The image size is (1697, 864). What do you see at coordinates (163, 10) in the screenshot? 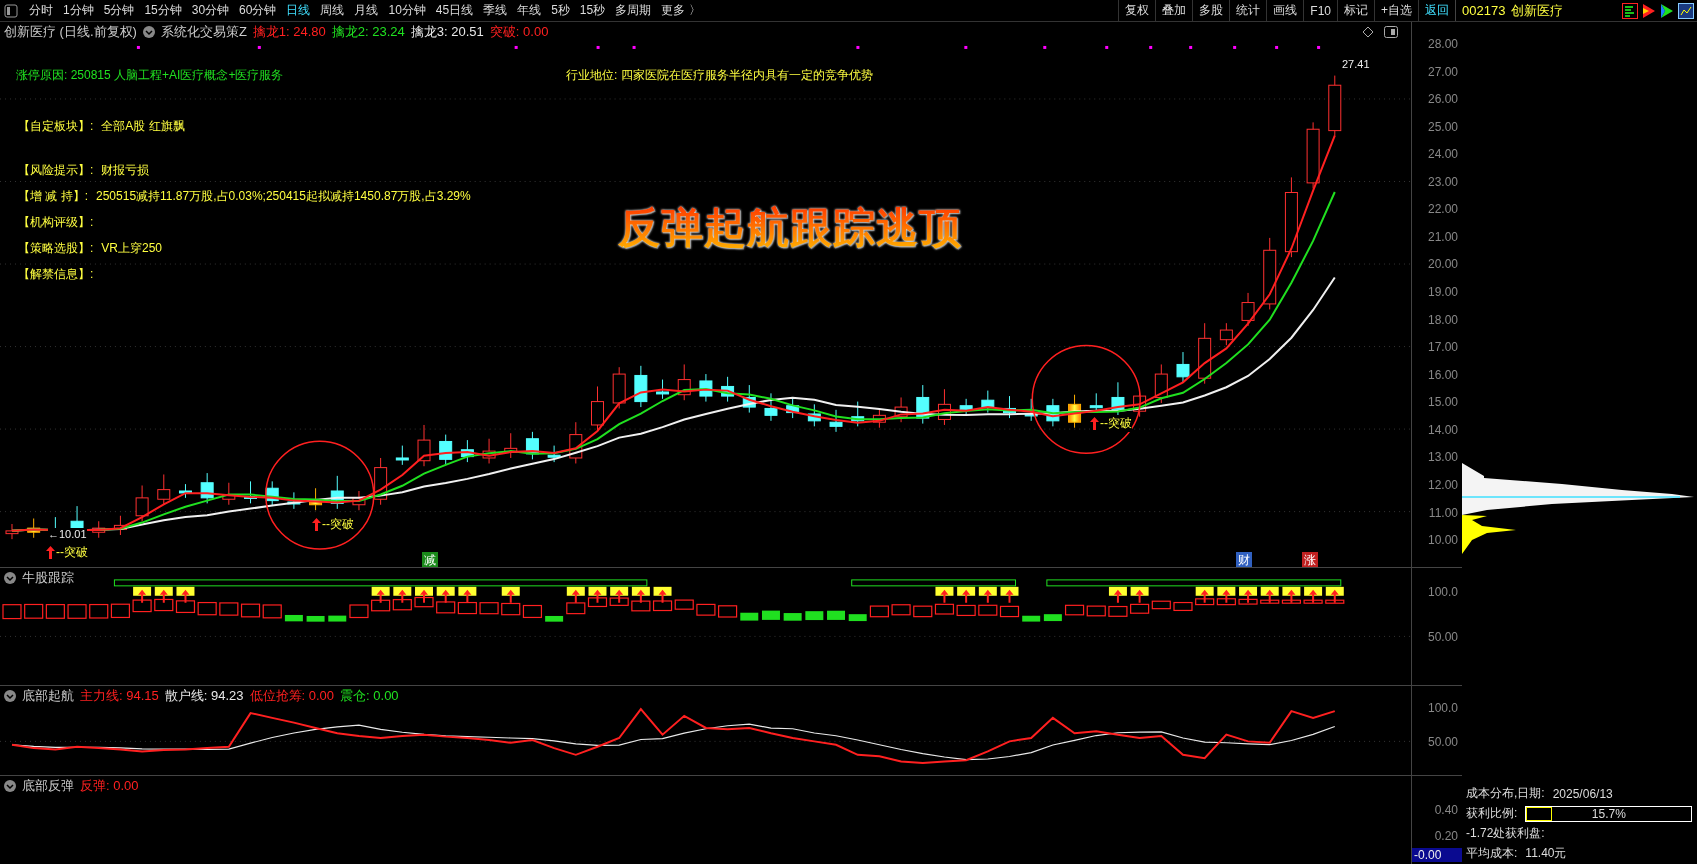
I see `period-tab: 15分钟` at bounding box center [163, 10].